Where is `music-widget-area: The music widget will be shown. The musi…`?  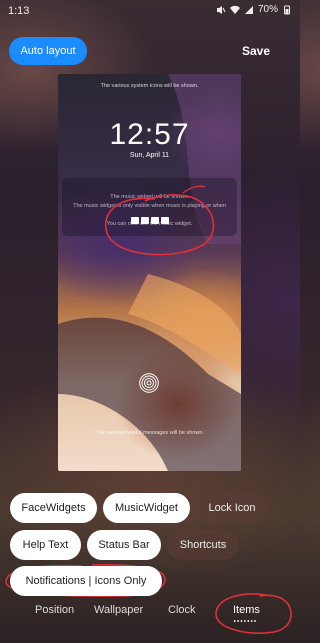
music-widget-area: The music widget will be shown. The musi… is located at coordinates (149, 207).